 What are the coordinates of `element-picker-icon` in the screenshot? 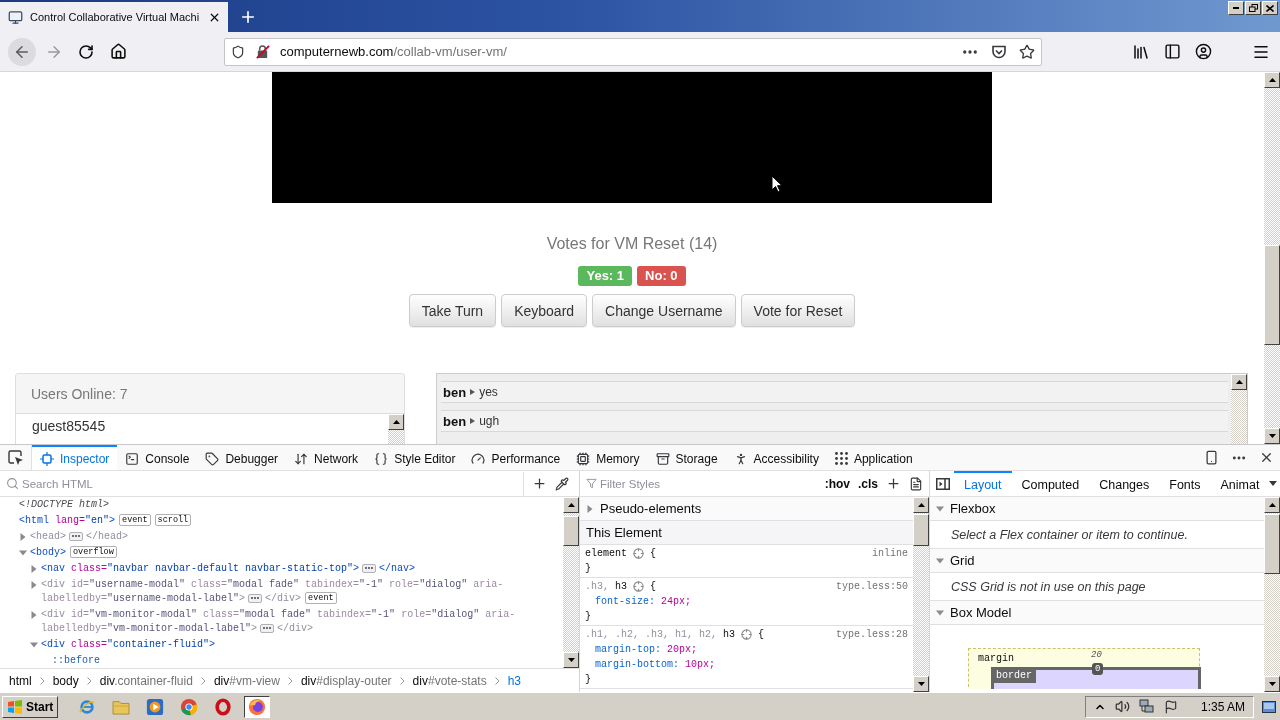 It's located at (15, 457).